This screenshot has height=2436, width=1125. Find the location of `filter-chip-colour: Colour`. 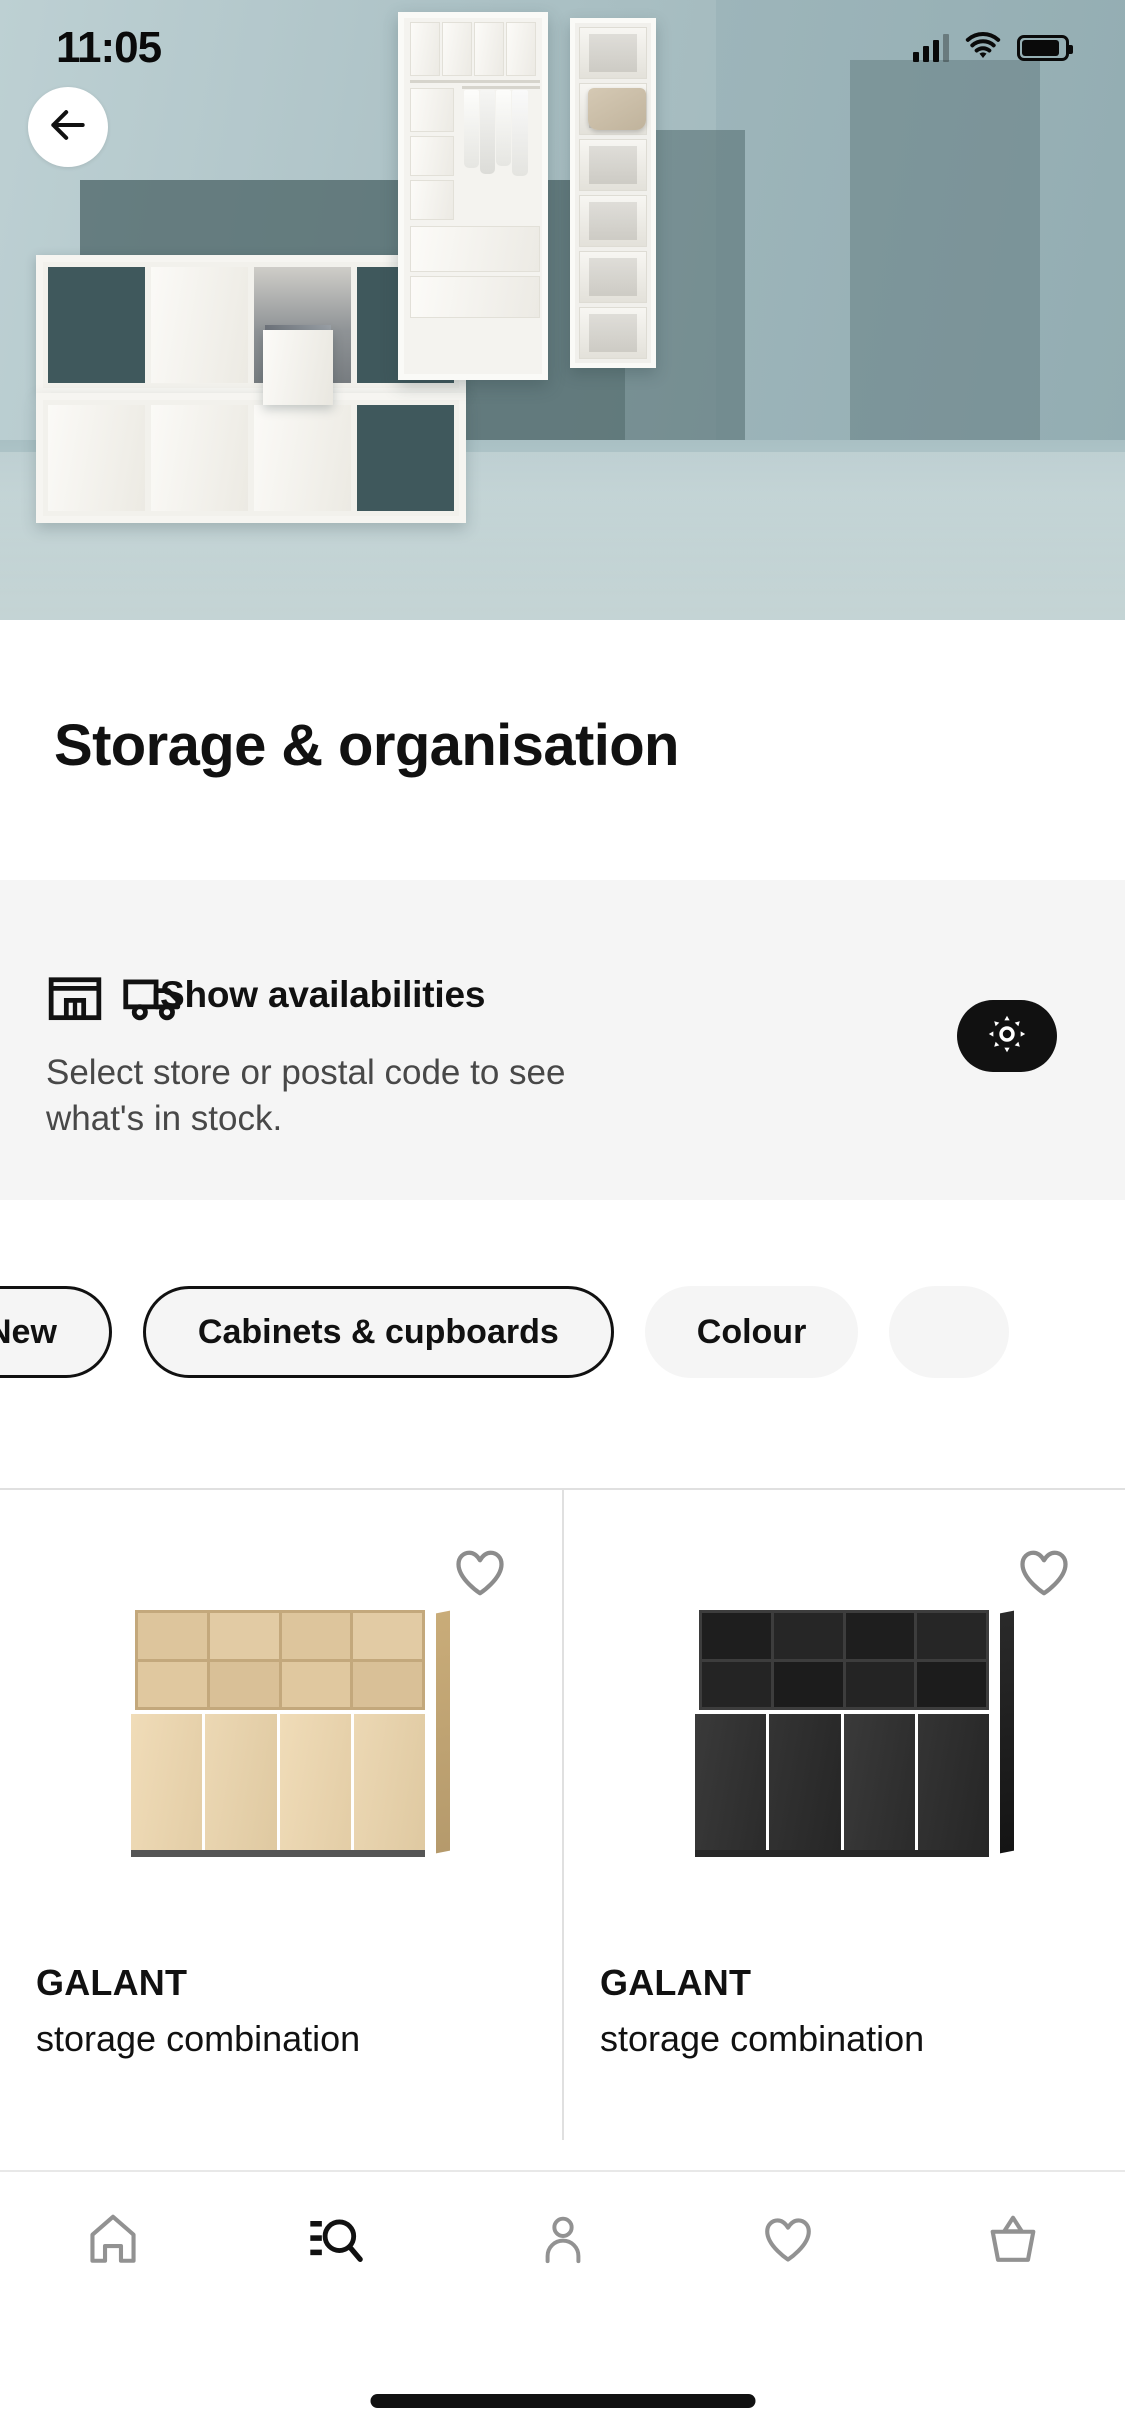

filter-chip-colour: Colour is located at coordinates (751, 1332).